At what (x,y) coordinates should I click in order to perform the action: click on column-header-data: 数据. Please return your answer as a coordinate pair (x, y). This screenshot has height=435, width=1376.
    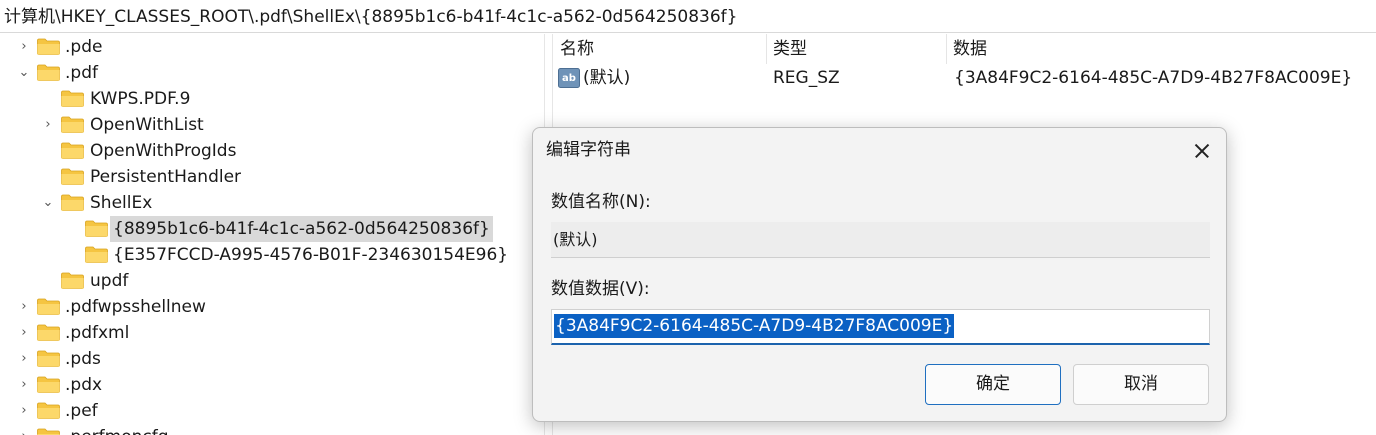
    Looking at the image, I should click on (967, 49).